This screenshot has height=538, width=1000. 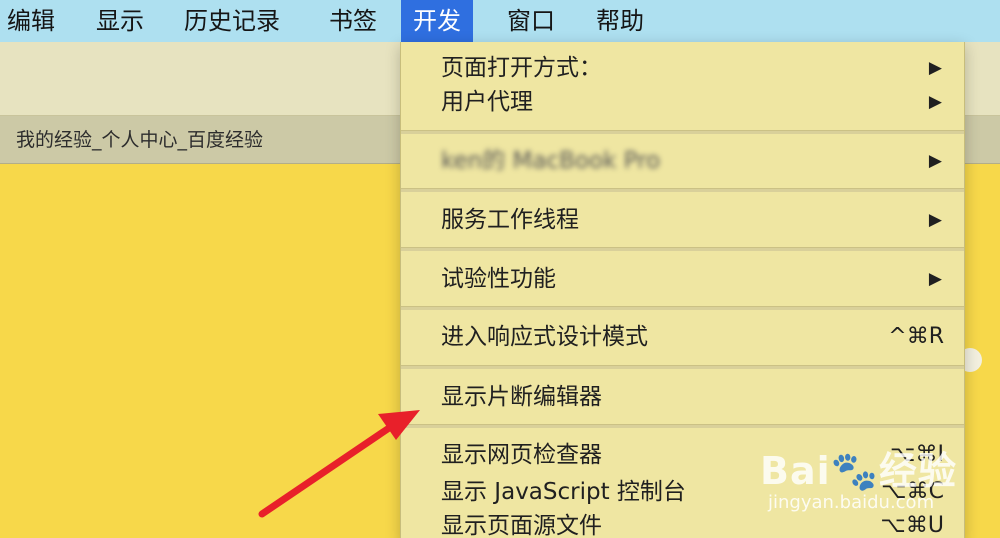 I want to click on menu-item-service-workers: 服务工作线程 ▶, so click(x=692, y=220).